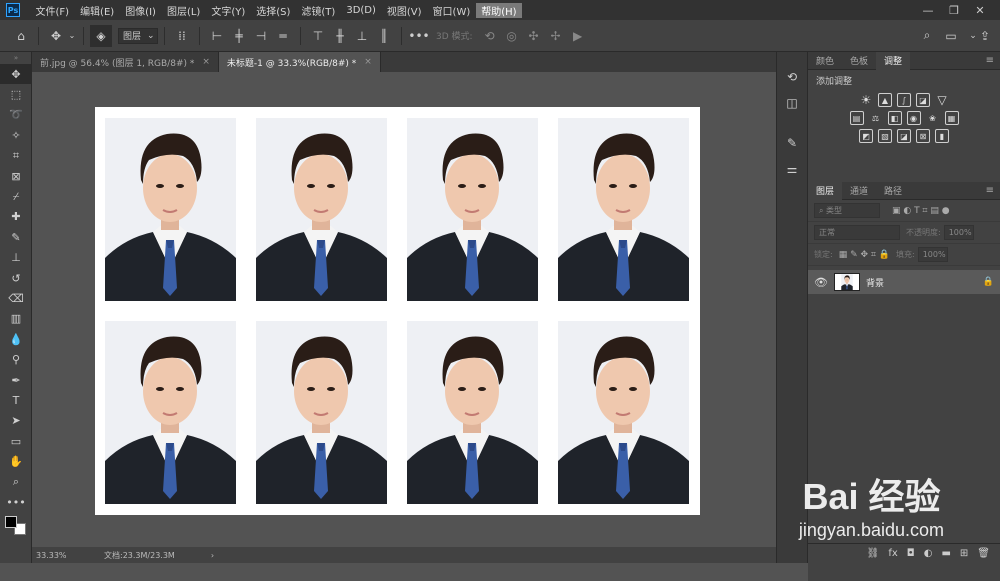 Image resolution: width=1000 pixels, height=581 pixels. Describe the element at coordinates (893, 191) in the screenshot. I see `tab-paths: 路径` at that location.